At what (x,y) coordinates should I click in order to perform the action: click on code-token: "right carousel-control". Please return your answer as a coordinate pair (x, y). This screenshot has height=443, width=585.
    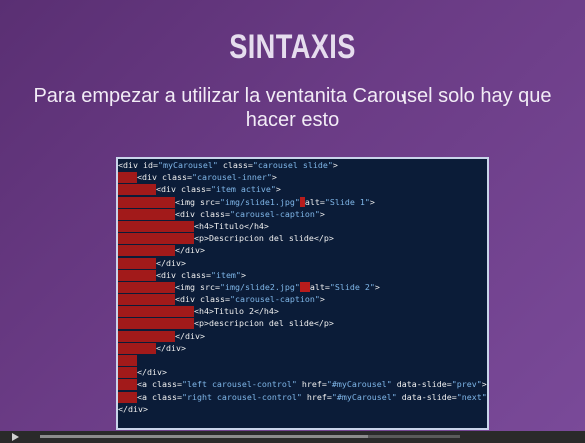
    Looking at the image, I should click on (241, 396).